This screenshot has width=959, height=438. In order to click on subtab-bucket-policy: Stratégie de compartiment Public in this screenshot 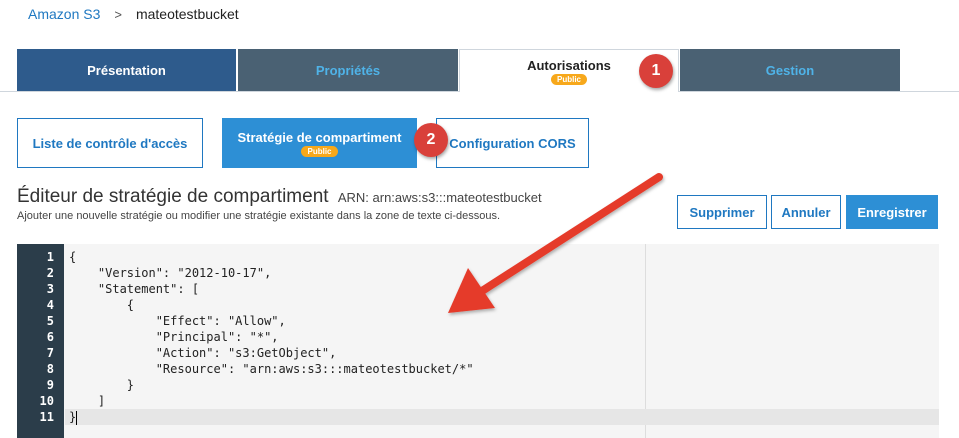, I will do `click(319, 143)`.